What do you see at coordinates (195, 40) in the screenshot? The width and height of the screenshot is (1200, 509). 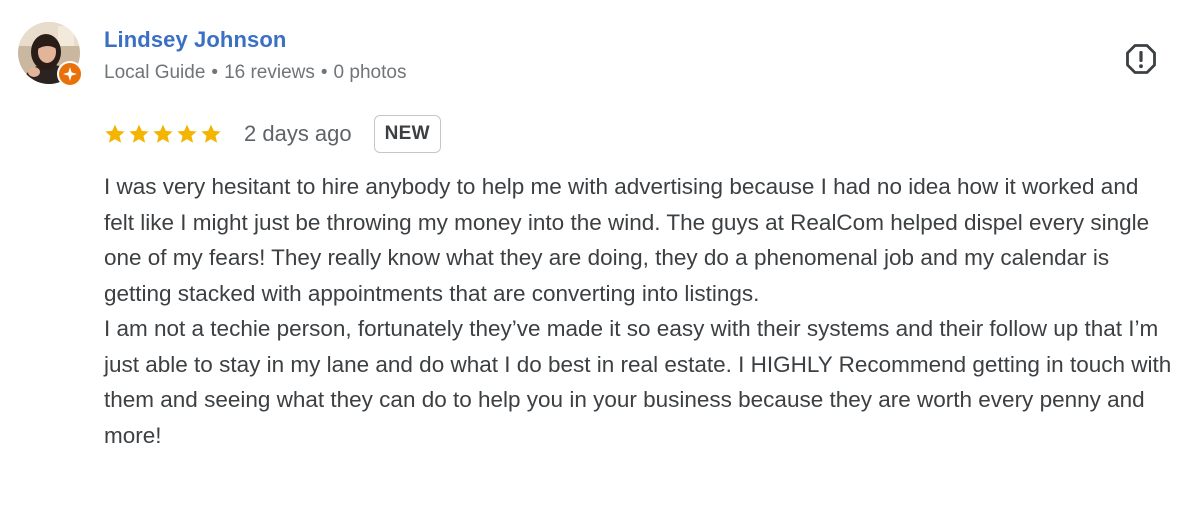 I see `reviewer-name: Lindsey Johnson` at bounding box center [195, 40].